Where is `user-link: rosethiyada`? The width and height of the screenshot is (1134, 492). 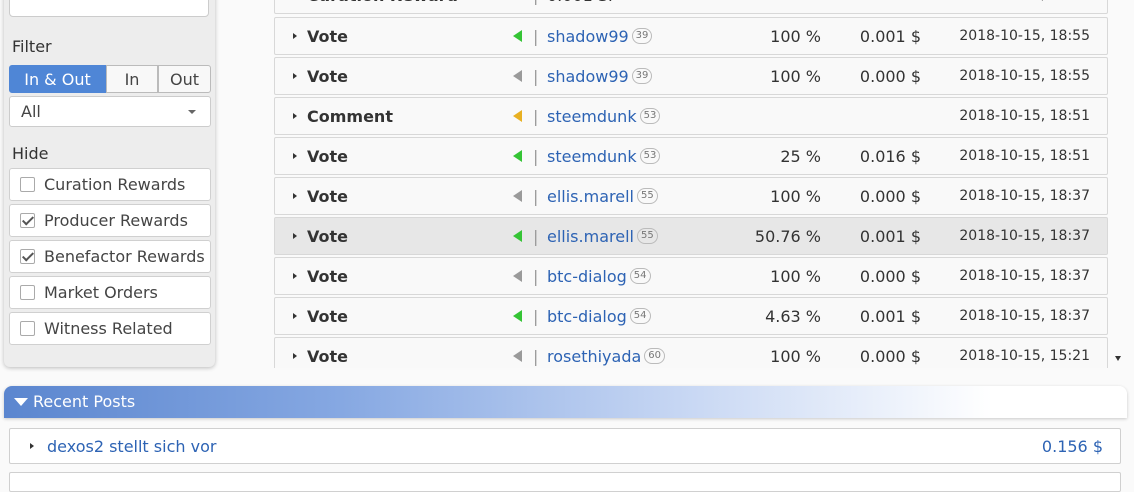
user-link: rosethiyada is located at coordinates (594, 356).